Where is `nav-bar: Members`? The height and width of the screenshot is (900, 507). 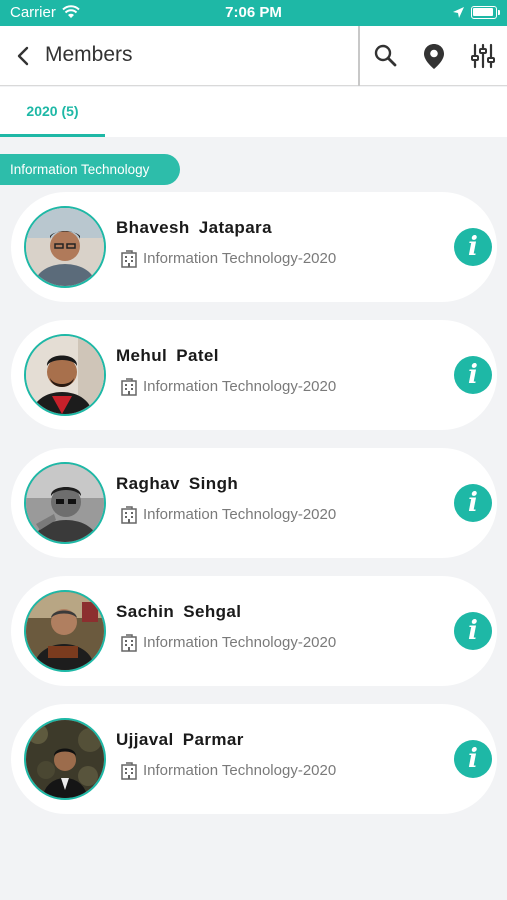 nav-bar: Members is located at coordinates (253, 56).